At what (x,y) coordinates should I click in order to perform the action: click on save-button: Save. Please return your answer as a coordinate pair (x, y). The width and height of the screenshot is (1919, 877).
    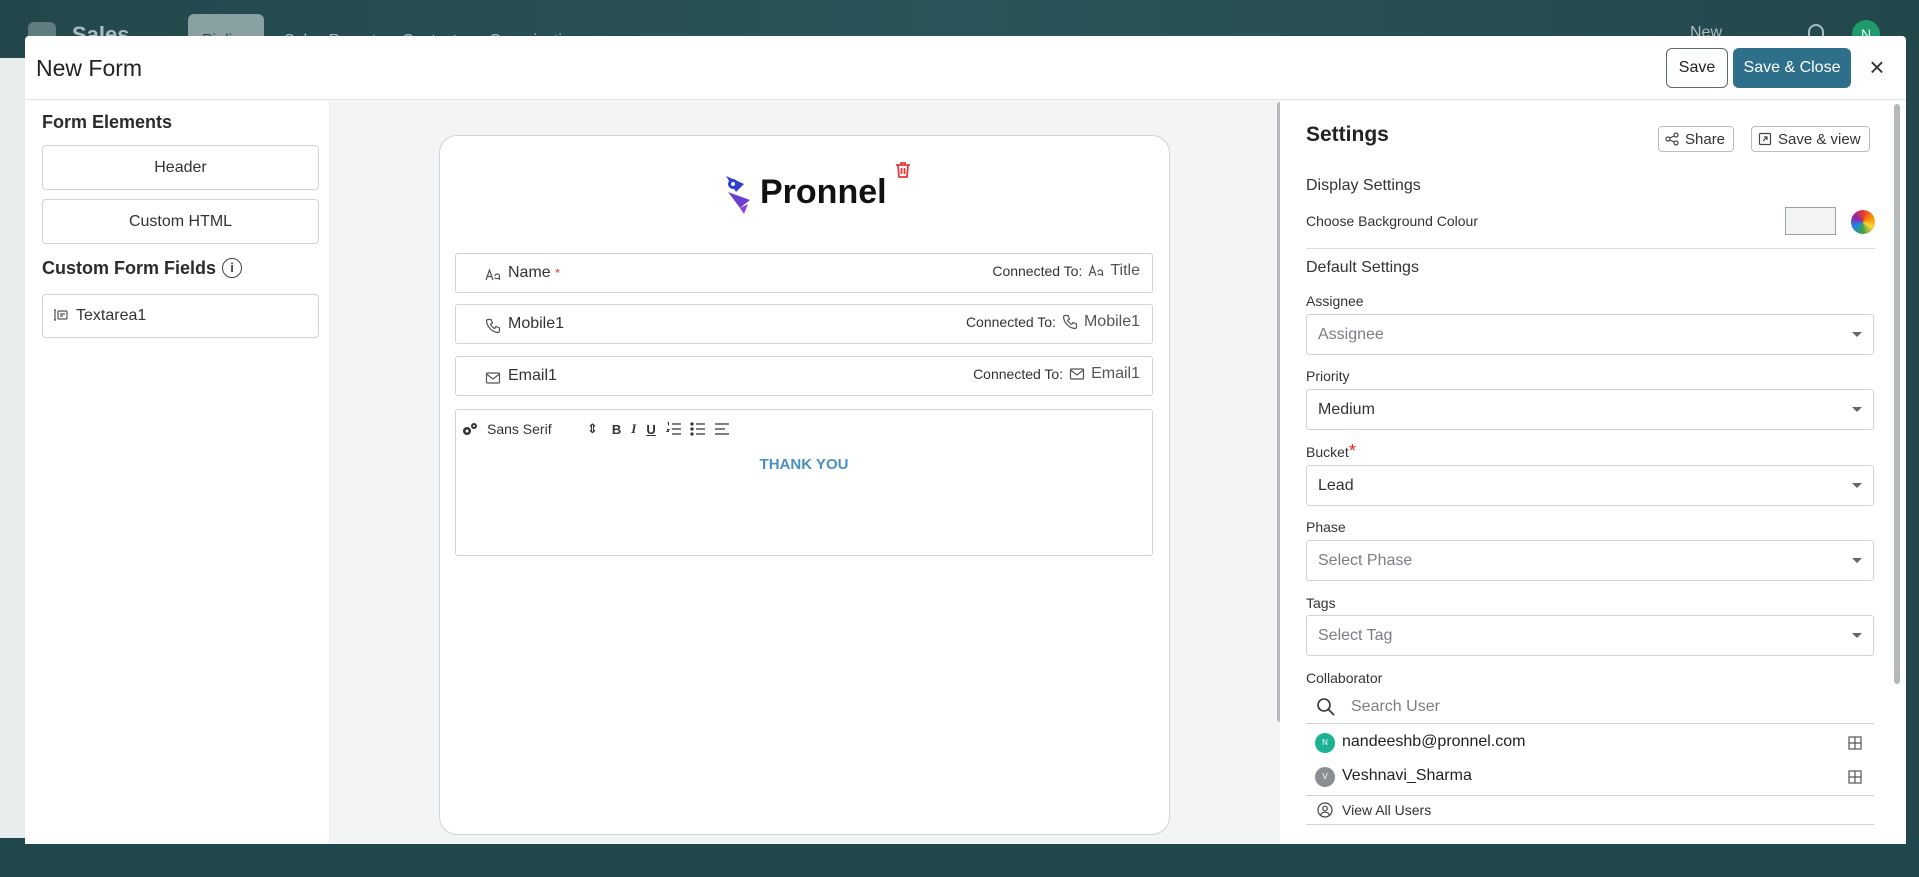
    Looking at the image, I should click on (1697, 68).